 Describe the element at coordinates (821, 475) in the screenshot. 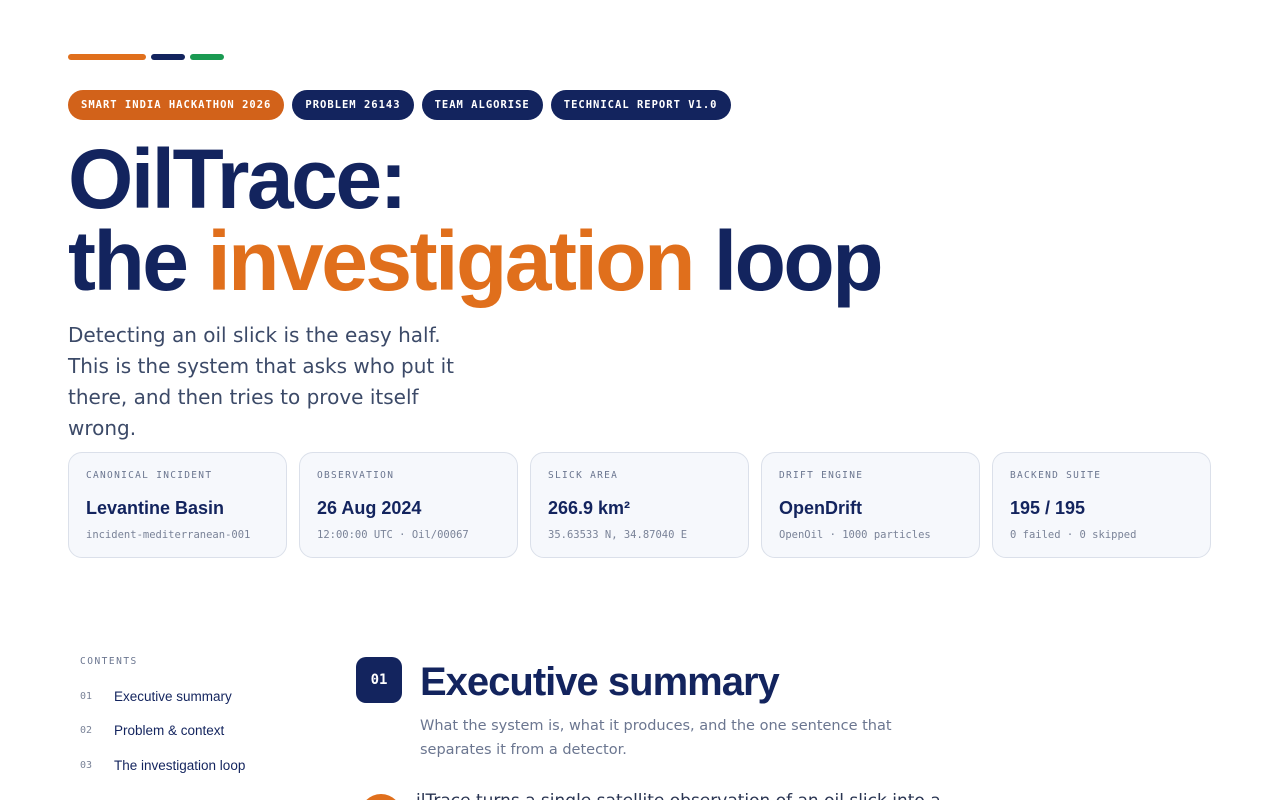

I see `card-label: DRIFT ENGINE` at that location.